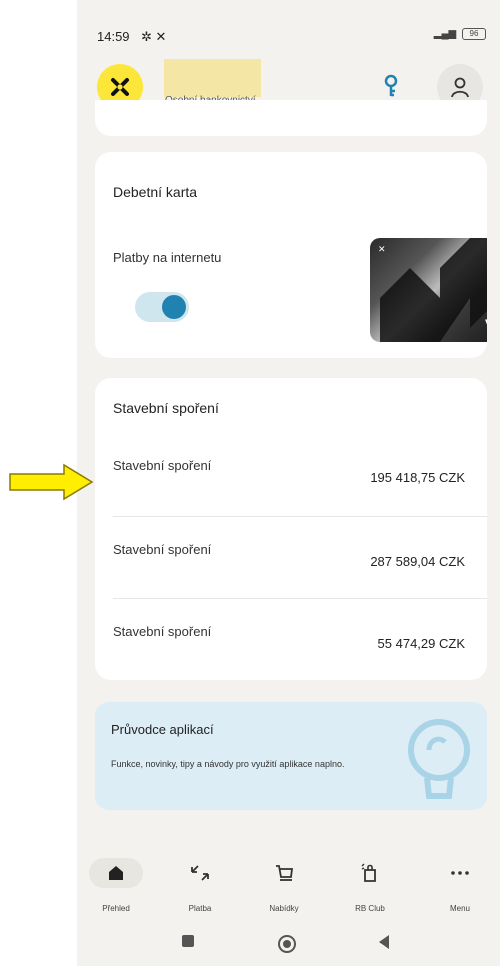 The width and height of the screenshot is (500, 966). I want to click on account-amount: 55 474,29 CZK, so click(421, 643).